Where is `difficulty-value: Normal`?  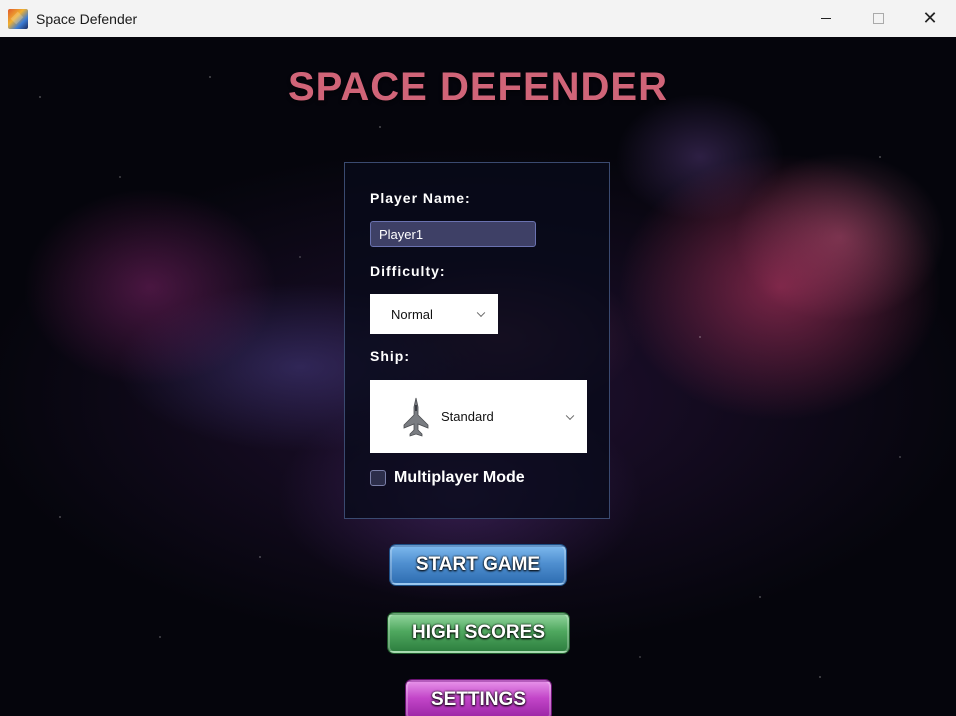
difficulty-value: Normal is located at coordinates (412, 314).